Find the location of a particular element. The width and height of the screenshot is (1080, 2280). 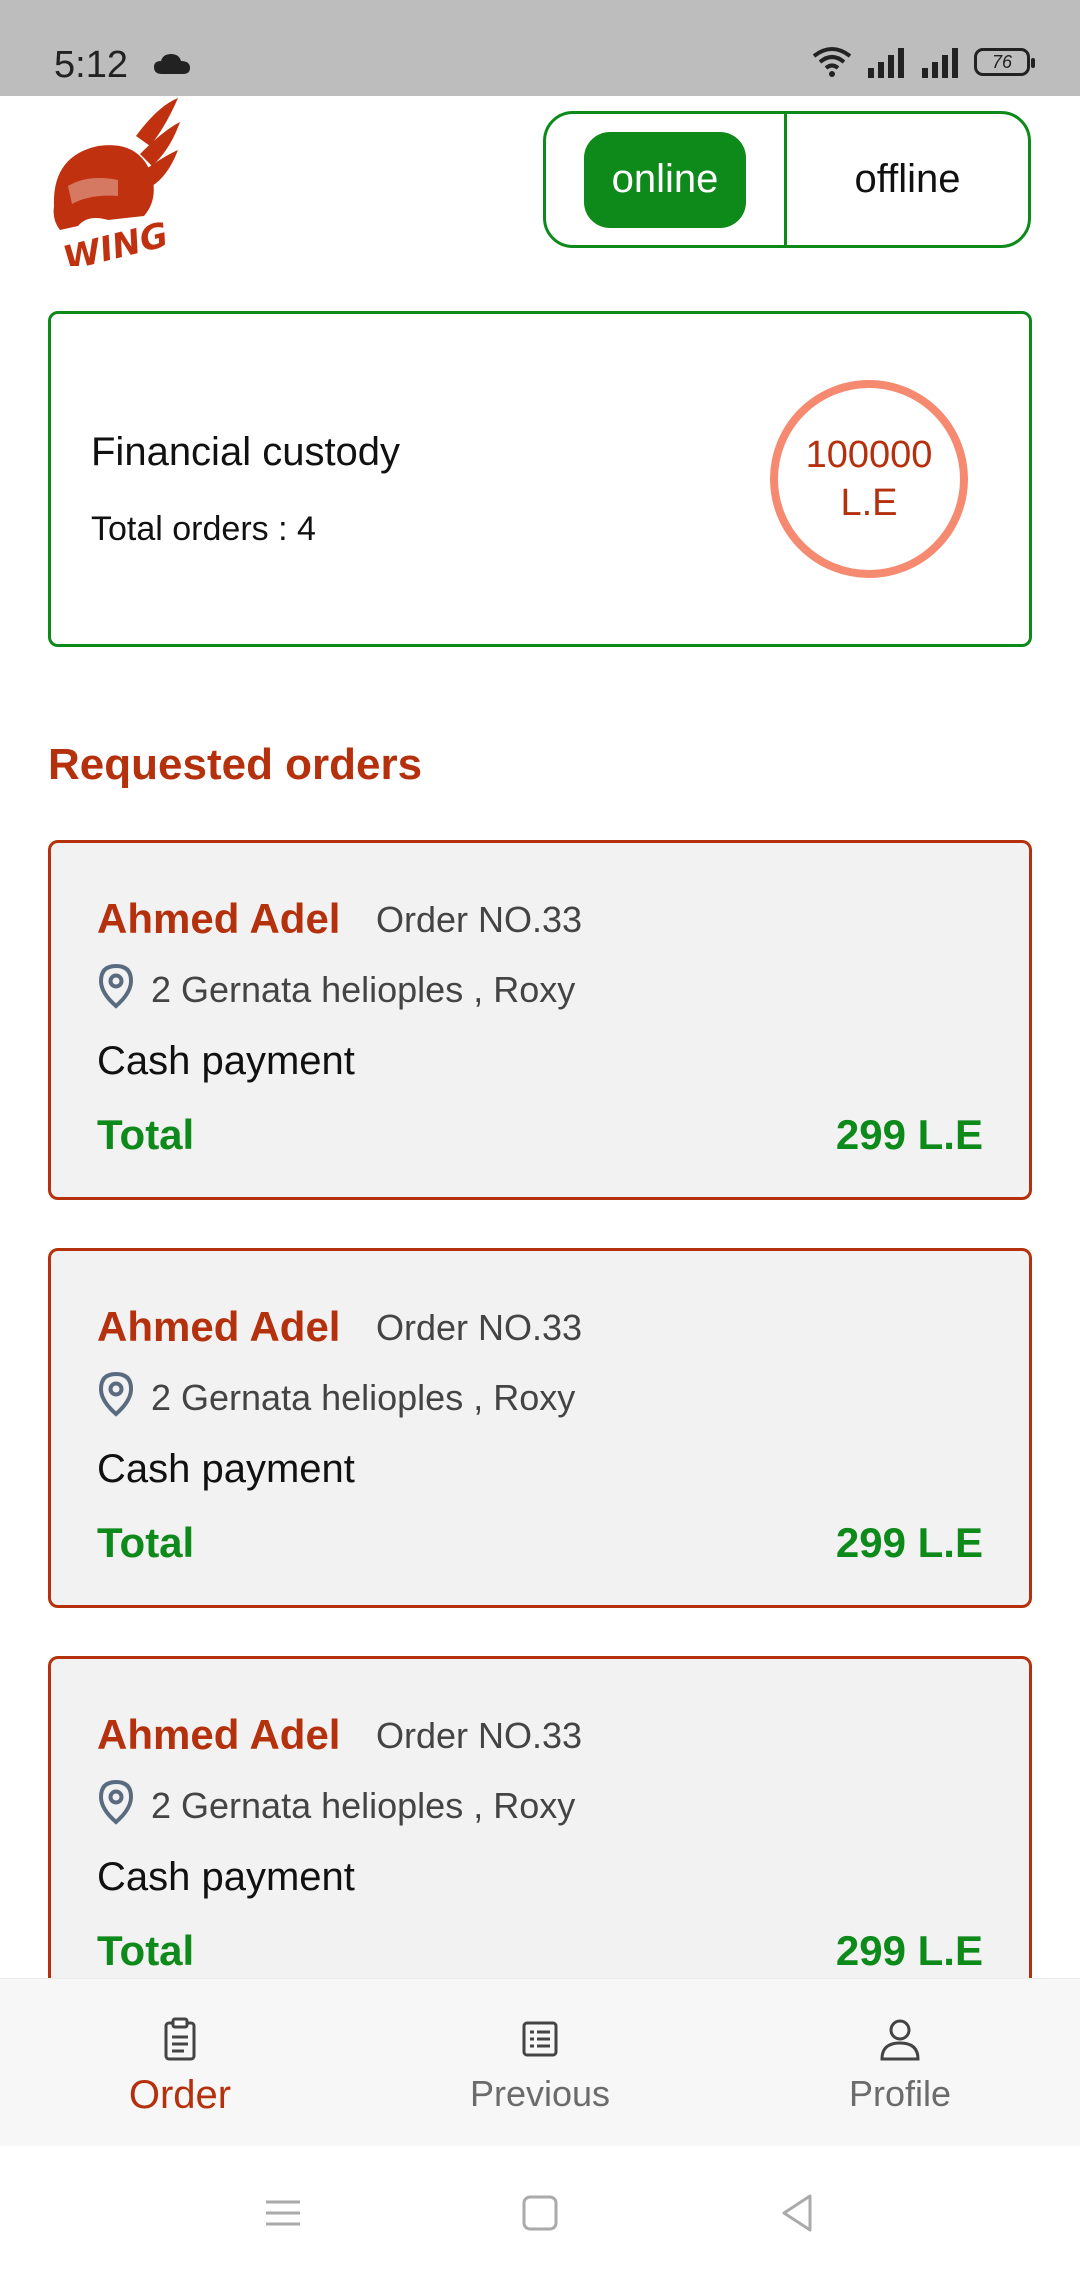

toggle-online-slot: online is located at coordinates (666, 179).